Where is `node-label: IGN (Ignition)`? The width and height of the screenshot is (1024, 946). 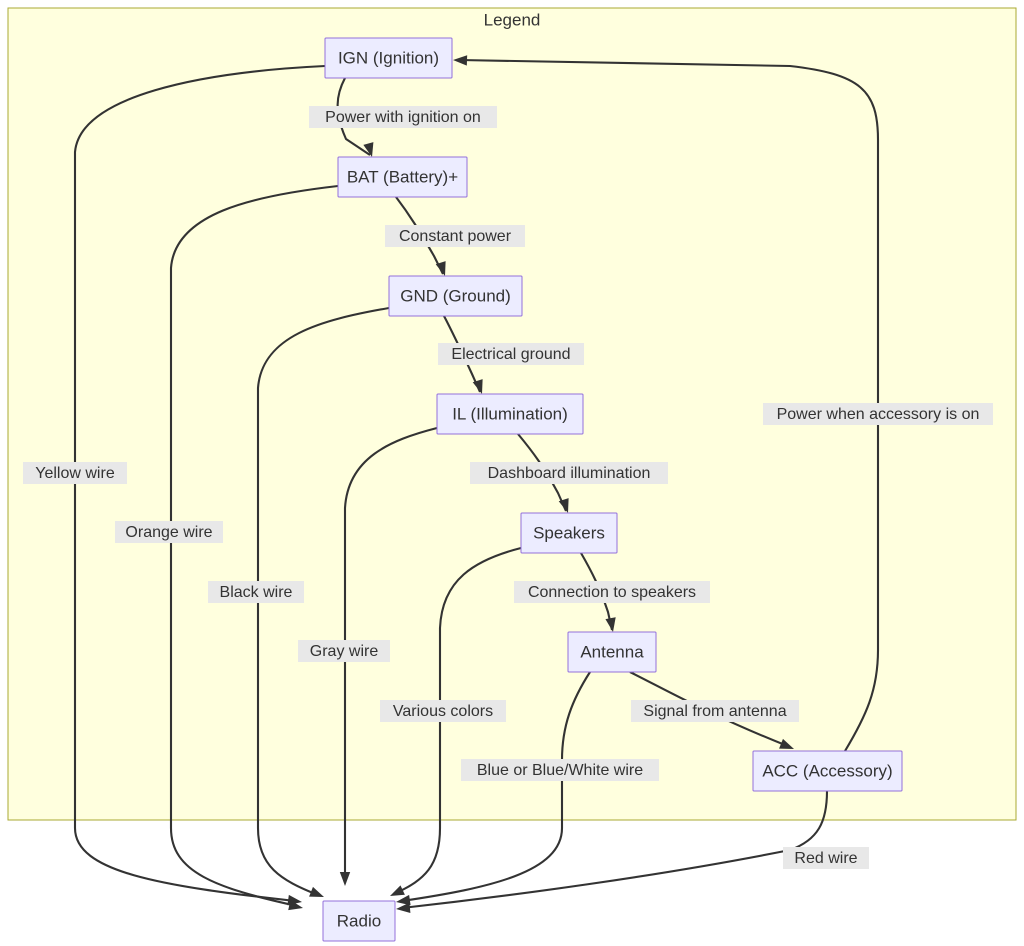
node-label: IGN (Ignition) is located at coordinates (388, 57).